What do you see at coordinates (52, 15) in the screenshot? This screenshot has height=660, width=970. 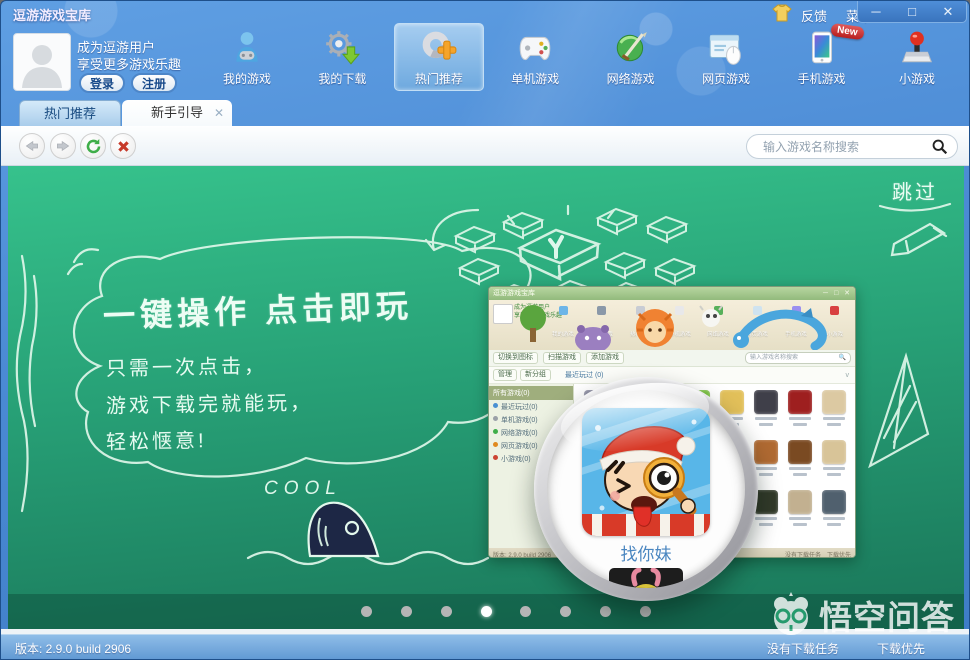 I see `window-title: 逗游游戏宝库` at bounding box center [52, 15].